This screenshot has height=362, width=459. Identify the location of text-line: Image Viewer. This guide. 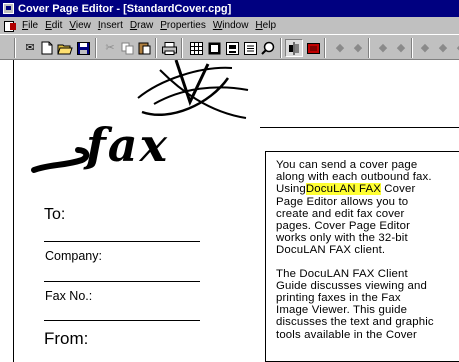
(342, 310).